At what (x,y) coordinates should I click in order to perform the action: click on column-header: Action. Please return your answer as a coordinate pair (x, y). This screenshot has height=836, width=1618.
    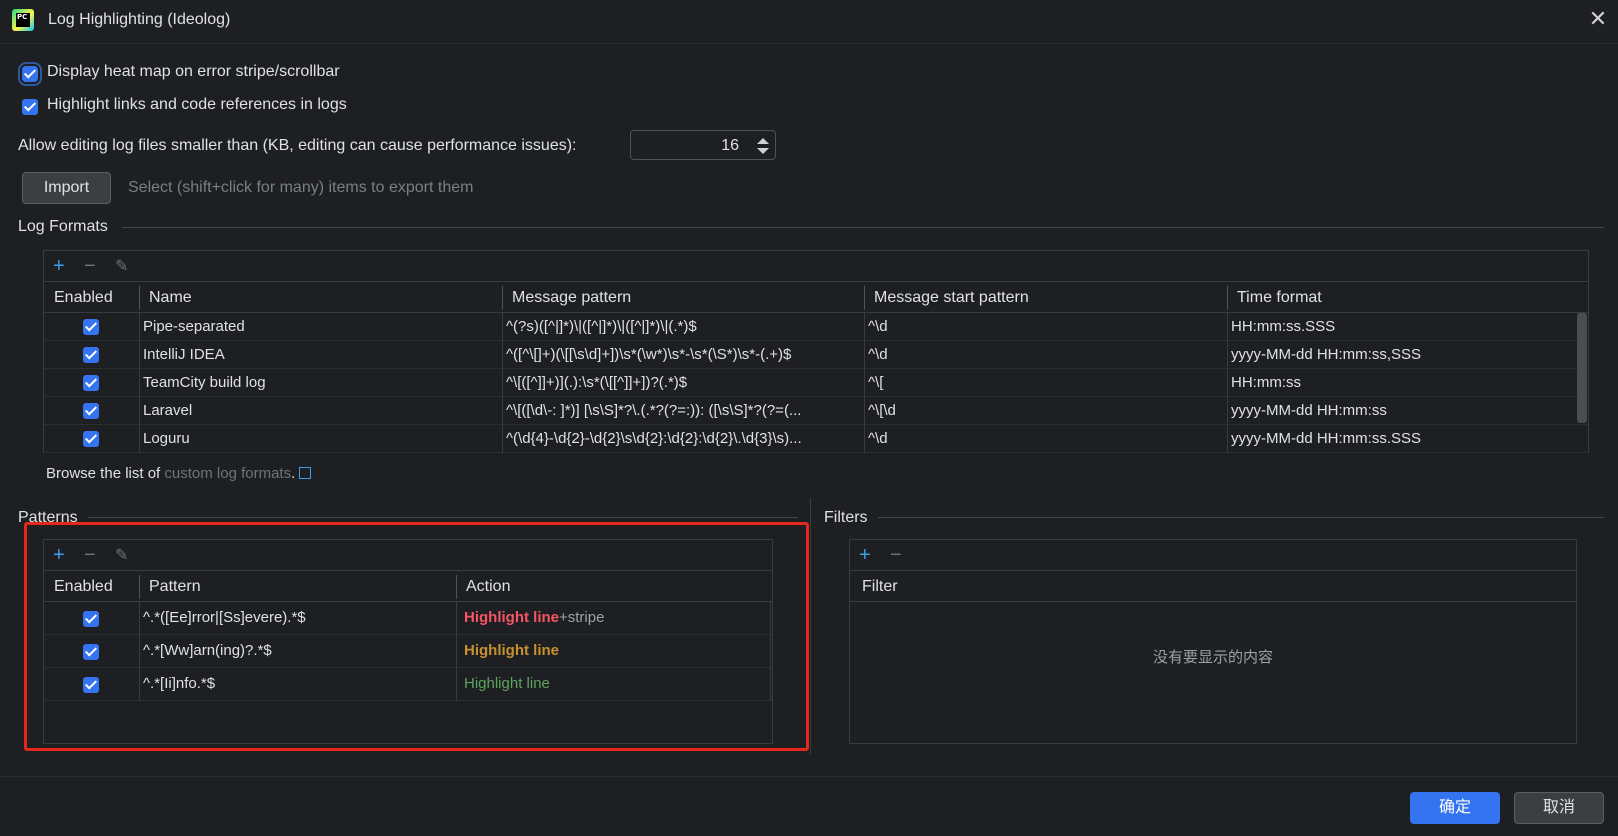
    Looking at the image, I should click on (488, 587).